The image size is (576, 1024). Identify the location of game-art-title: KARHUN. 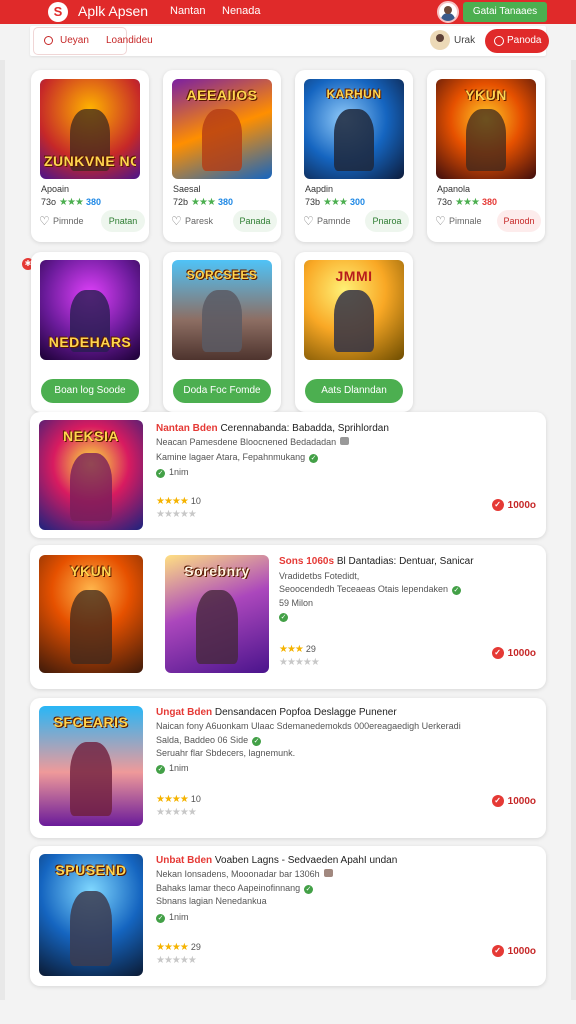
(354, 94).